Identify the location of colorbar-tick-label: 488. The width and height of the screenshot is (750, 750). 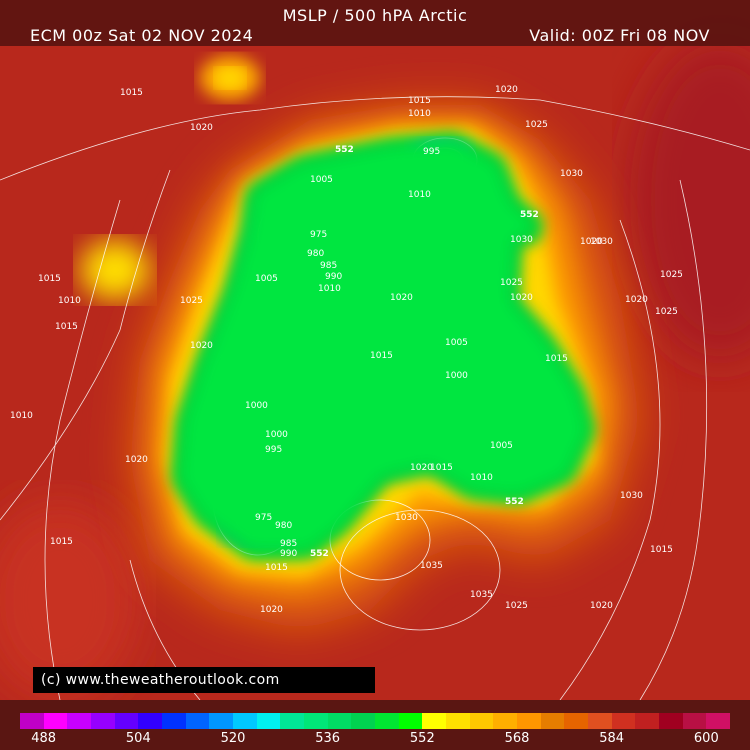
(44, 738).